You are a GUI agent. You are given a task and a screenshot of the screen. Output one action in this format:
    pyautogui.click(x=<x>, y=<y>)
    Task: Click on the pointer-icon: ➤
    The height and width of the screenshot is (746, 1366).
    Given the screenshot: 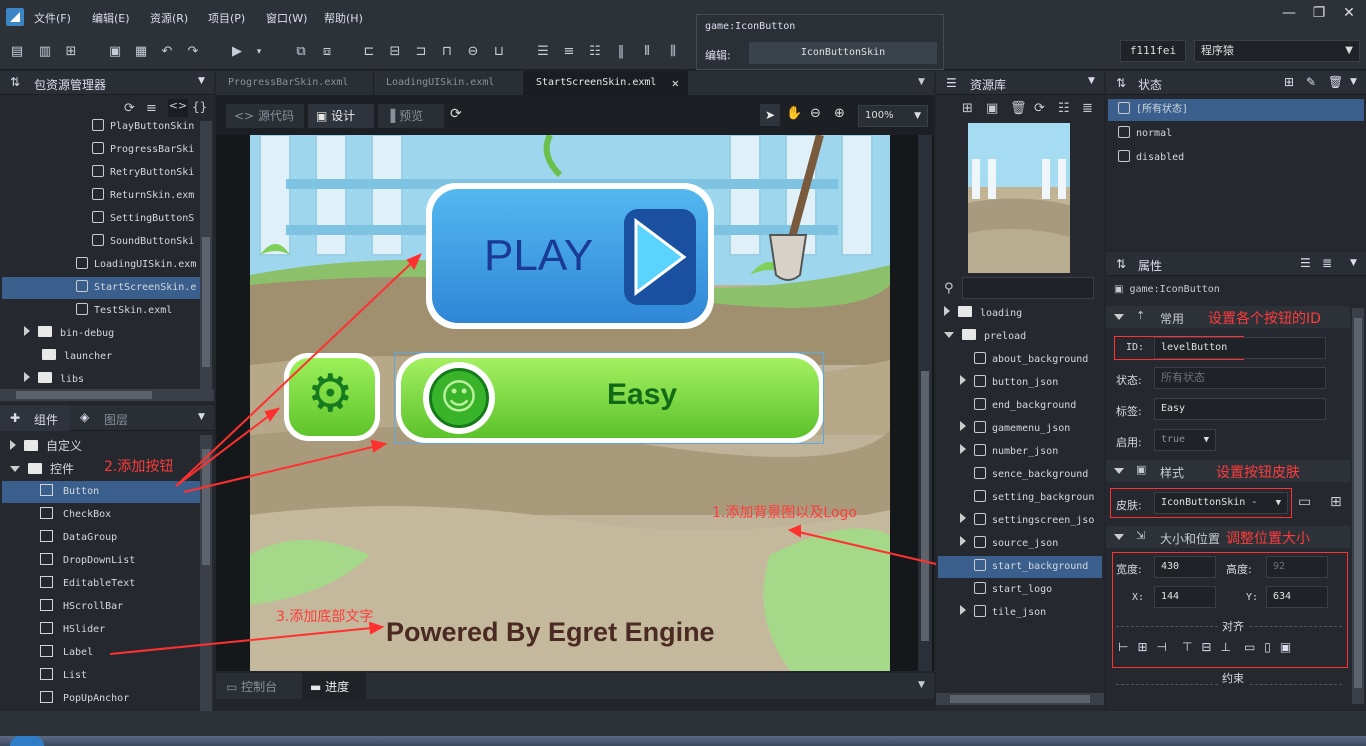 What is the action you would take?
    pyautogui.click(x=770, y=115)
    